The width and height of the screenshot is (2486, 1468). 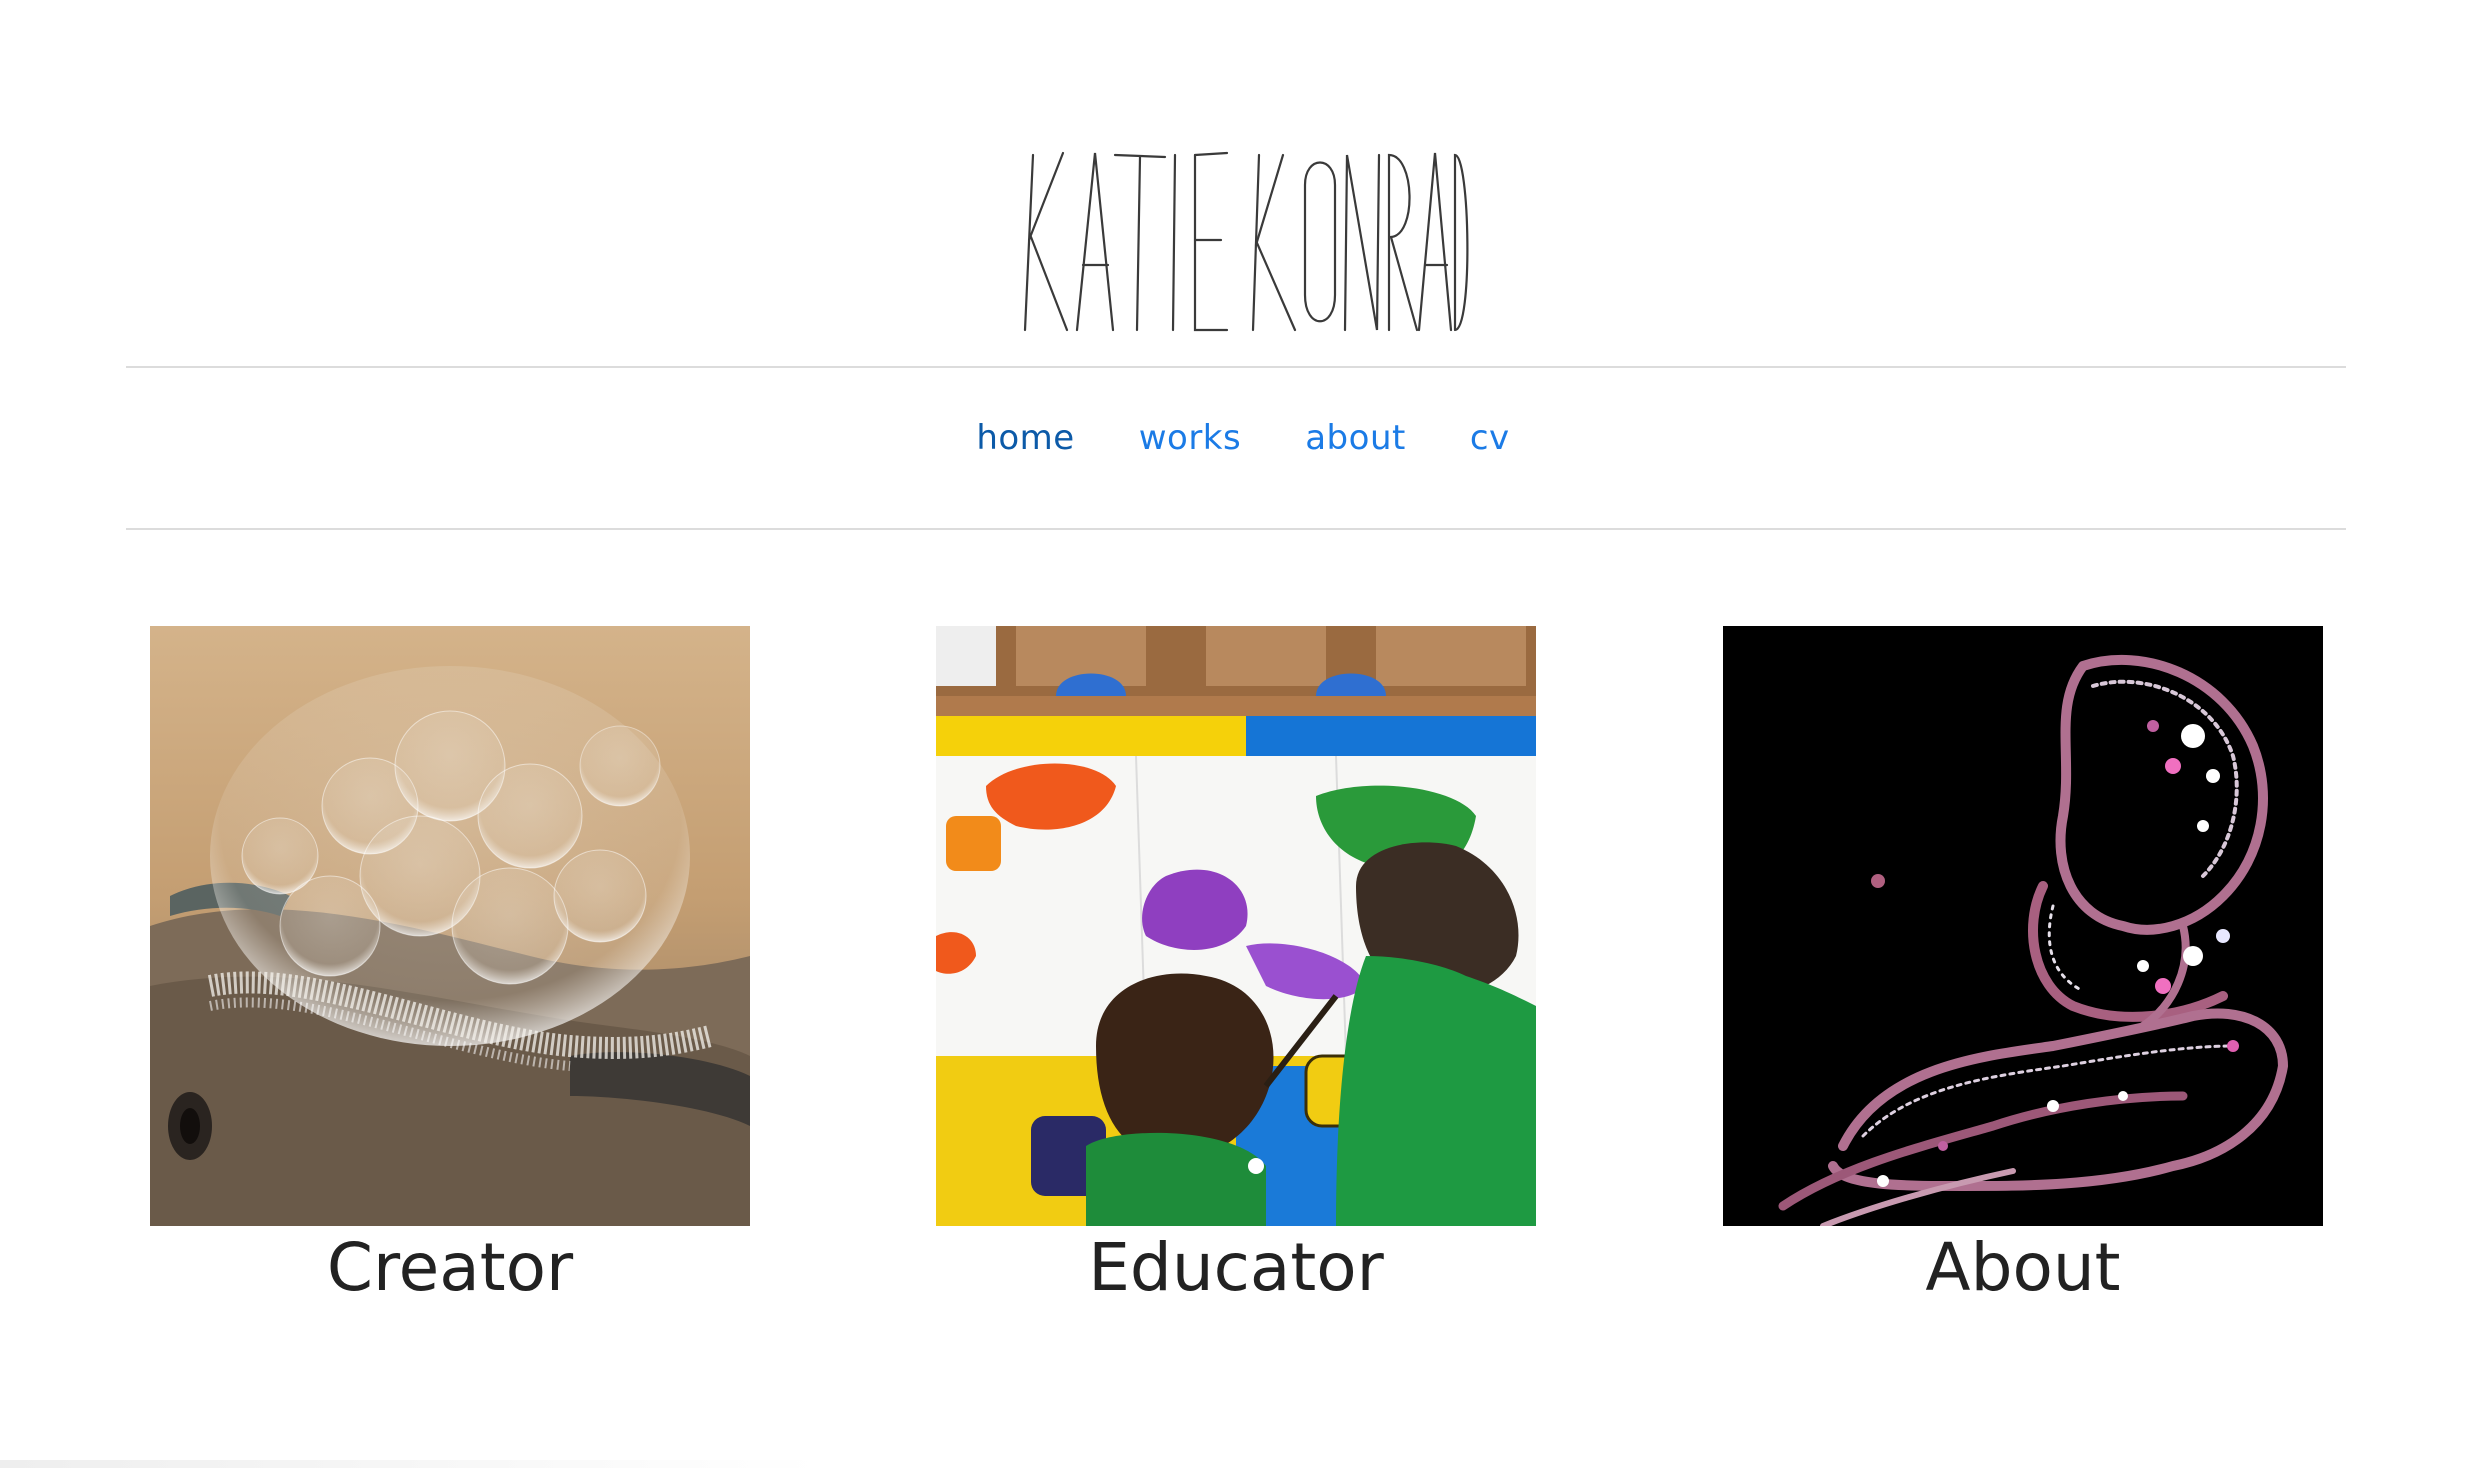 I want to click on about-image, so click(x=2023, y=926).